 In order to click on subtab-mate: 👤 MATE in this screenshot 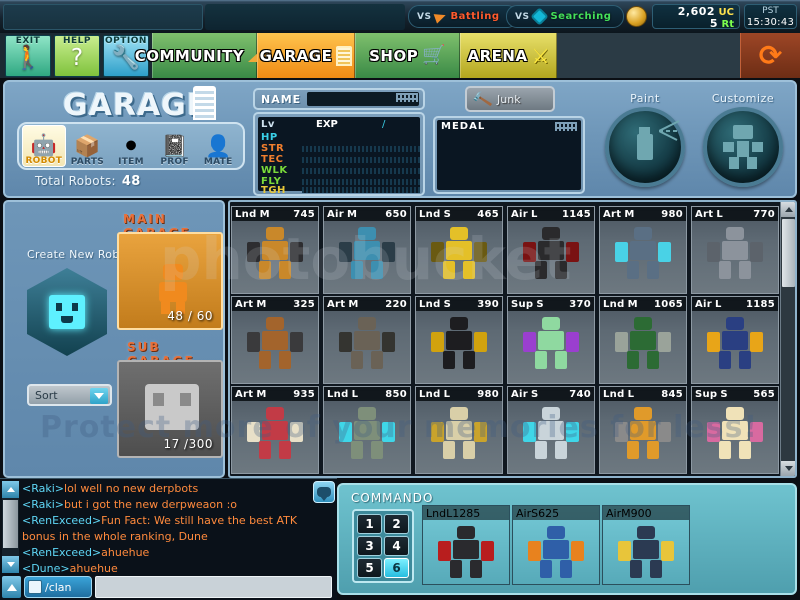, I will do `click(218, 146)`.